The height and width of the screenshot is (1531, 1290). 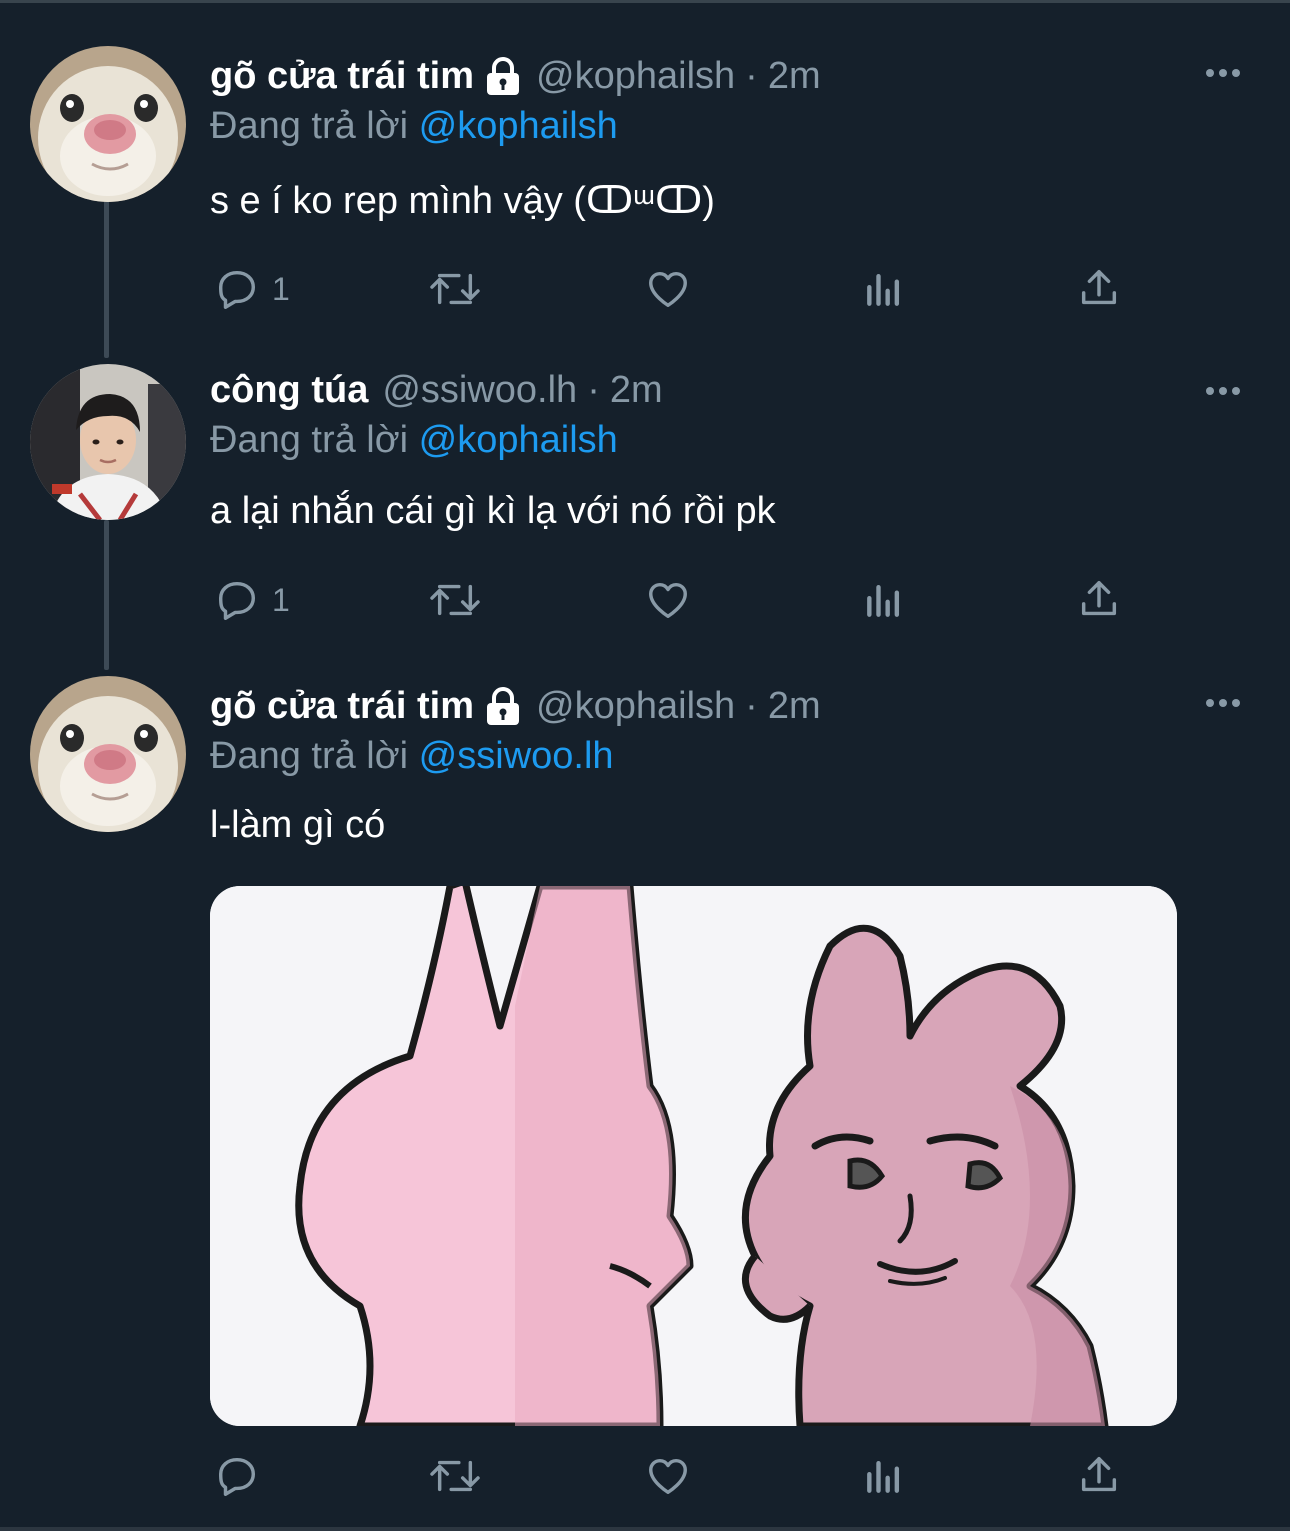 What do you see at coordinates (342, 706) in the screenshot?
I see `display-name: gõ cửa trái tim` at bounding box center [342, 706].